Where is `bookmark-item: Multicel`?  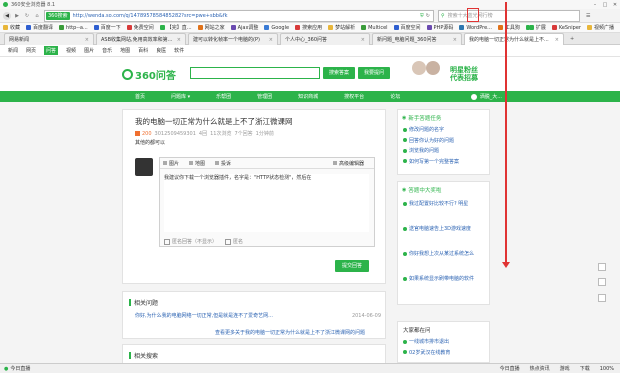
bookmark-item: Multicel is located at coordinates (374, 28).